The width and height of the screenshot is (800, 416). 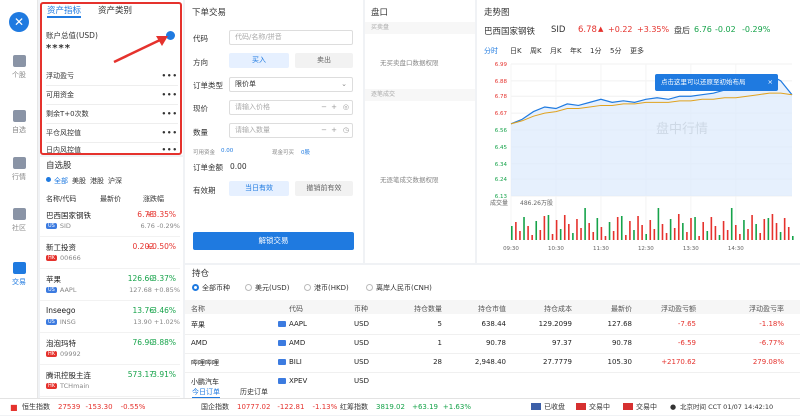 What do you see at coordinates (558, 30) in the screenshot?
I see `stock-code: SID` at bounding box center [558, 30].